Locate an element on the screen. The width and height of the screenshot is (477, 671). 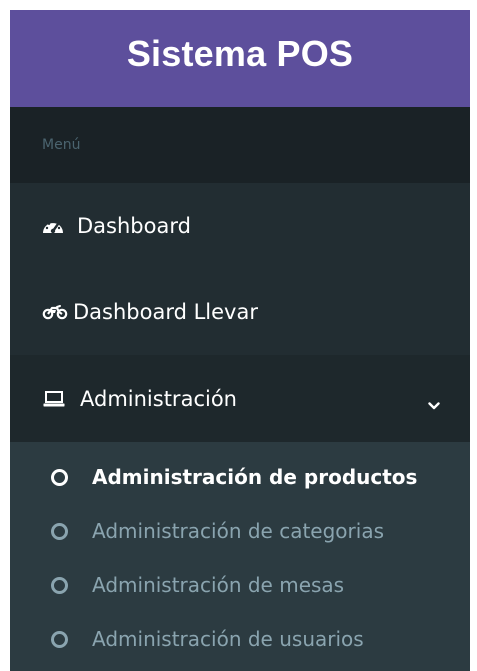
sidebar-item-label: Dashboard is located at coordinates (134, 226).